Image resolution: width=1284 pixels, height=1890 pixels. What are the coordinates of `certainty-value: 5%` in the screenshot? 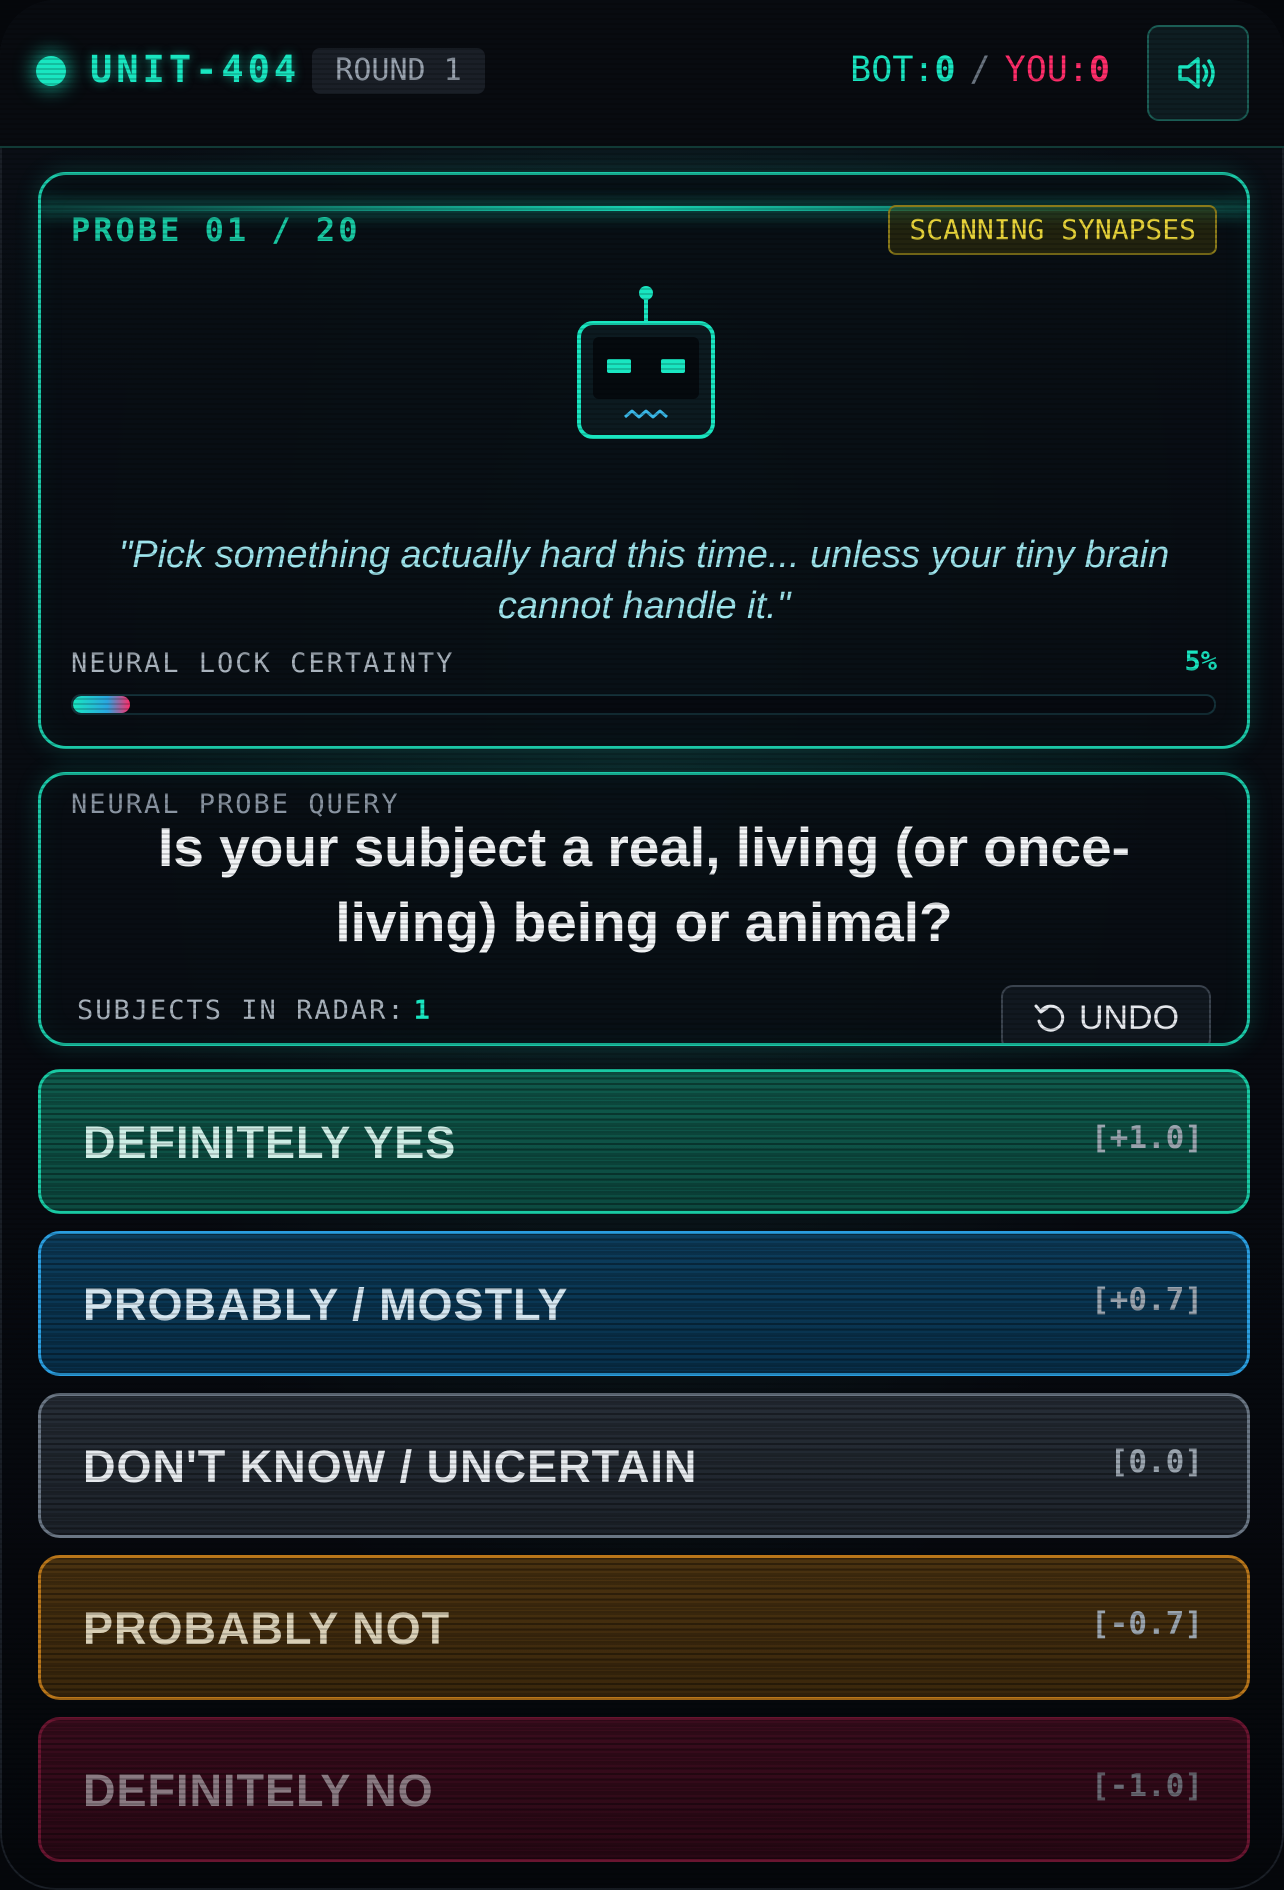 It's located at (1200, 661).